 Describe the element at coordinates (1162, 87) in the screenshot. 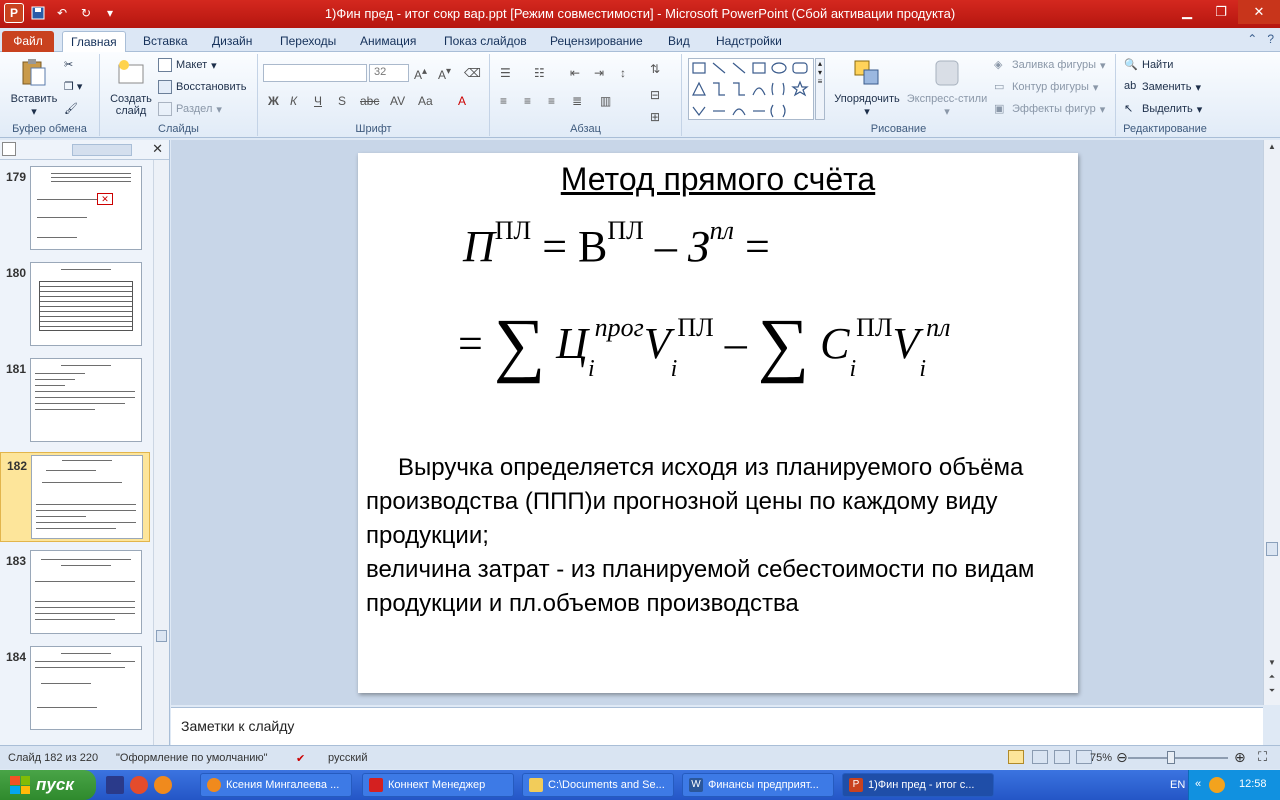

I see `replace-button: ab Заменить ▾` at that location.